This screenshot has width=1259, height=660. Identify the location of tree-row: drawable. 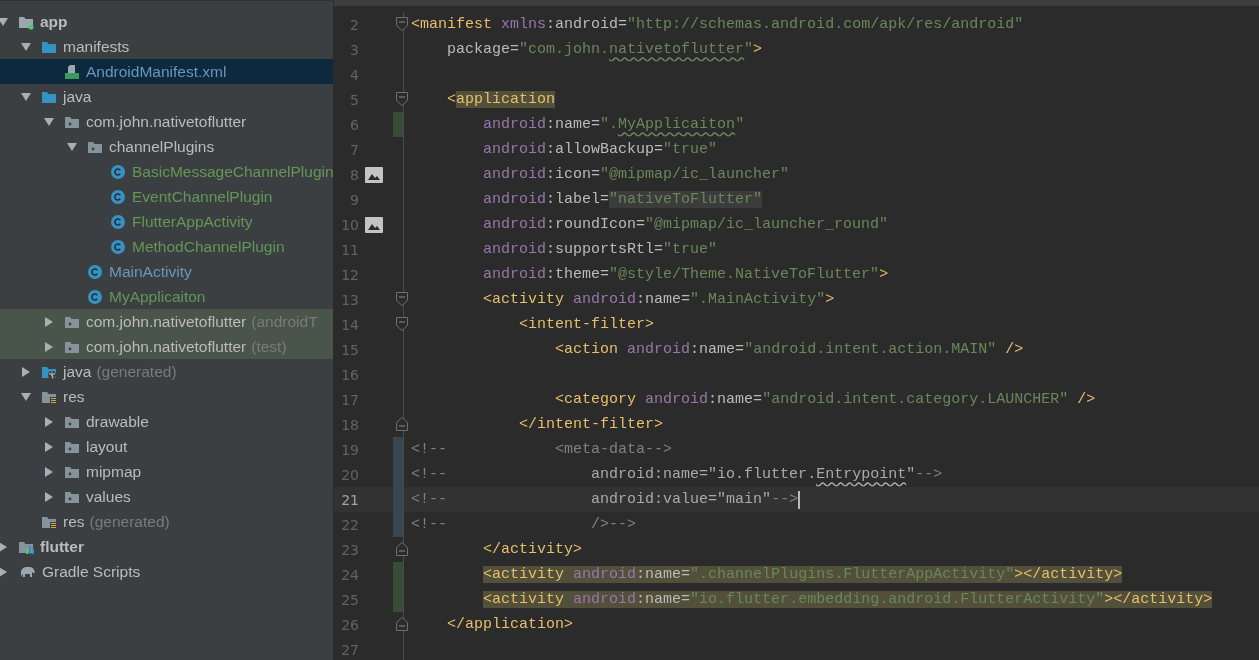
(166, 421).